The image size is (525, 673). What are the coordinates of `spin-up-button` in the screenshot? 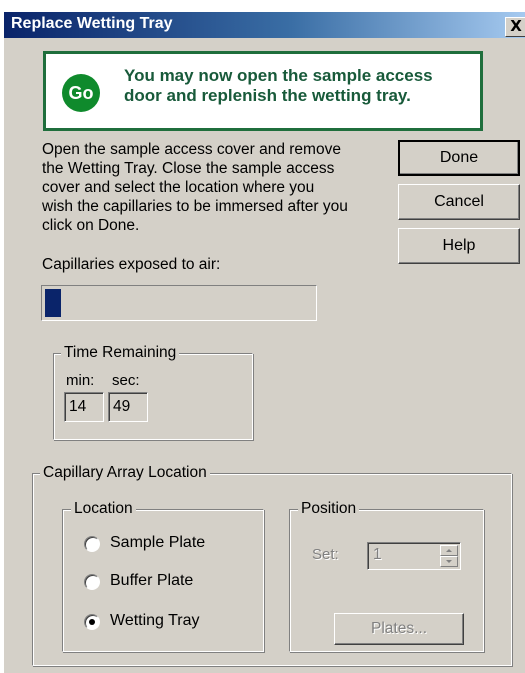 It's located at (449, 550).